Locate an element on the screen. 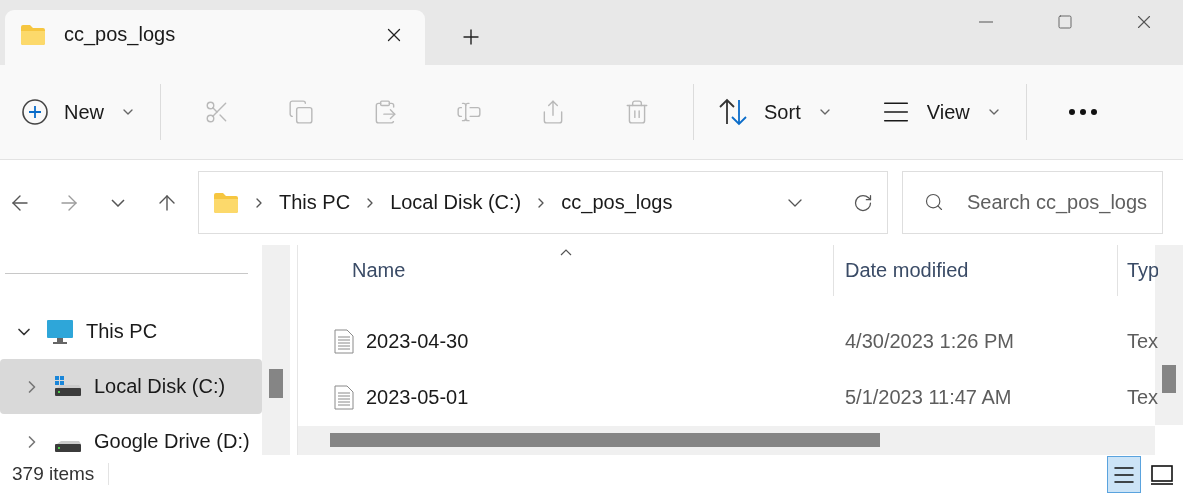  sidebar-item-label: This PC is located at coordinates (122, 331).